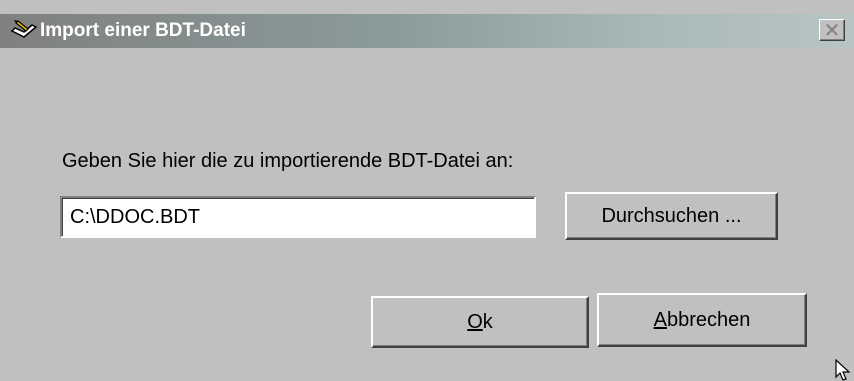 The image size is (854, 381). Describe the element at coordinates (298, 217) in the screenshot. I see `bdt-file-path-input` at that location.